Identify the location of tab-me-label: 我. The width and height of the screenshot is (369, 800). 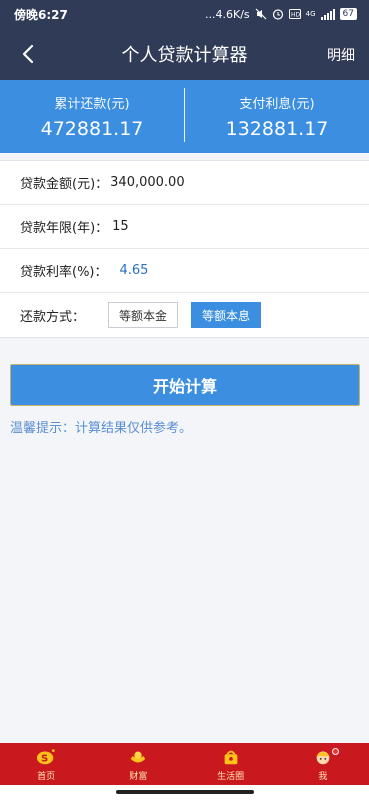
(323, 776).